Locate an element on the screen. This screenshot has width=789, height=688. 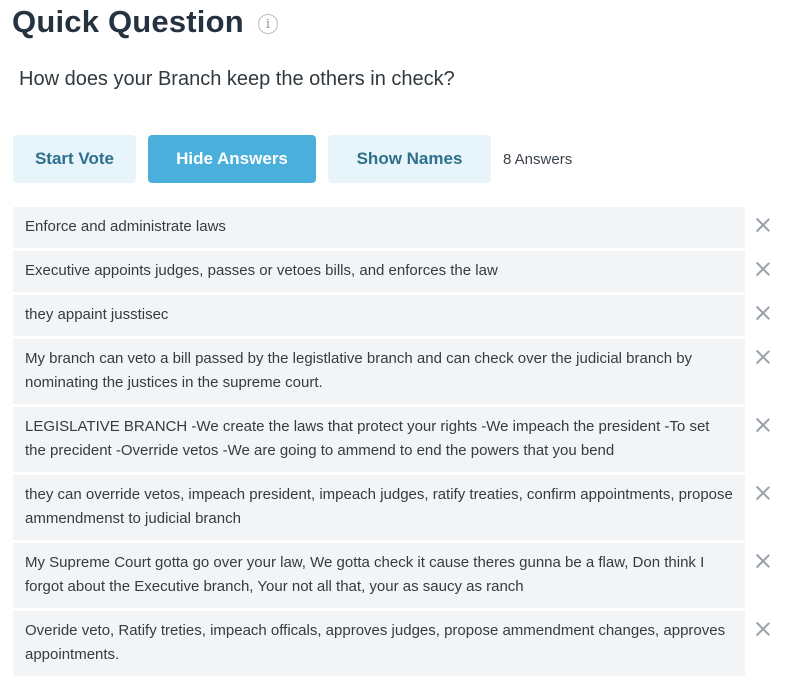
start-vote-button: Start Vote is located at coordinates (74, 159).